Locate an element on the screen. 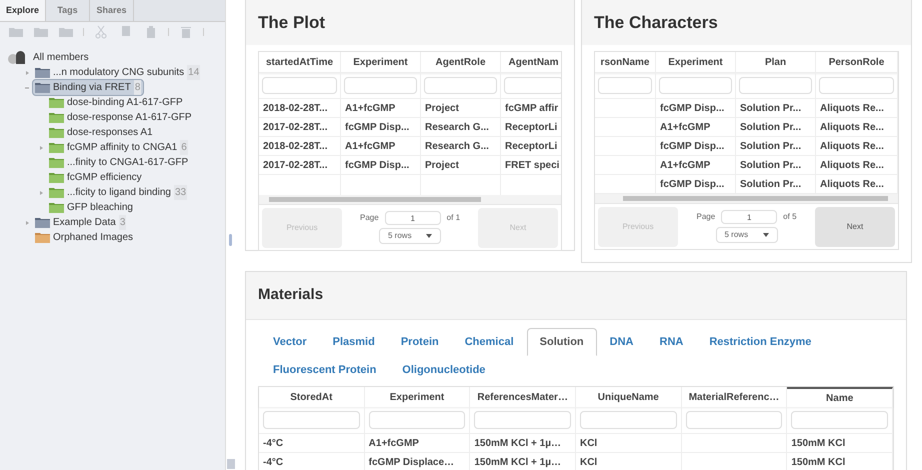  next-button: Next is located at coordinates (855, 226).